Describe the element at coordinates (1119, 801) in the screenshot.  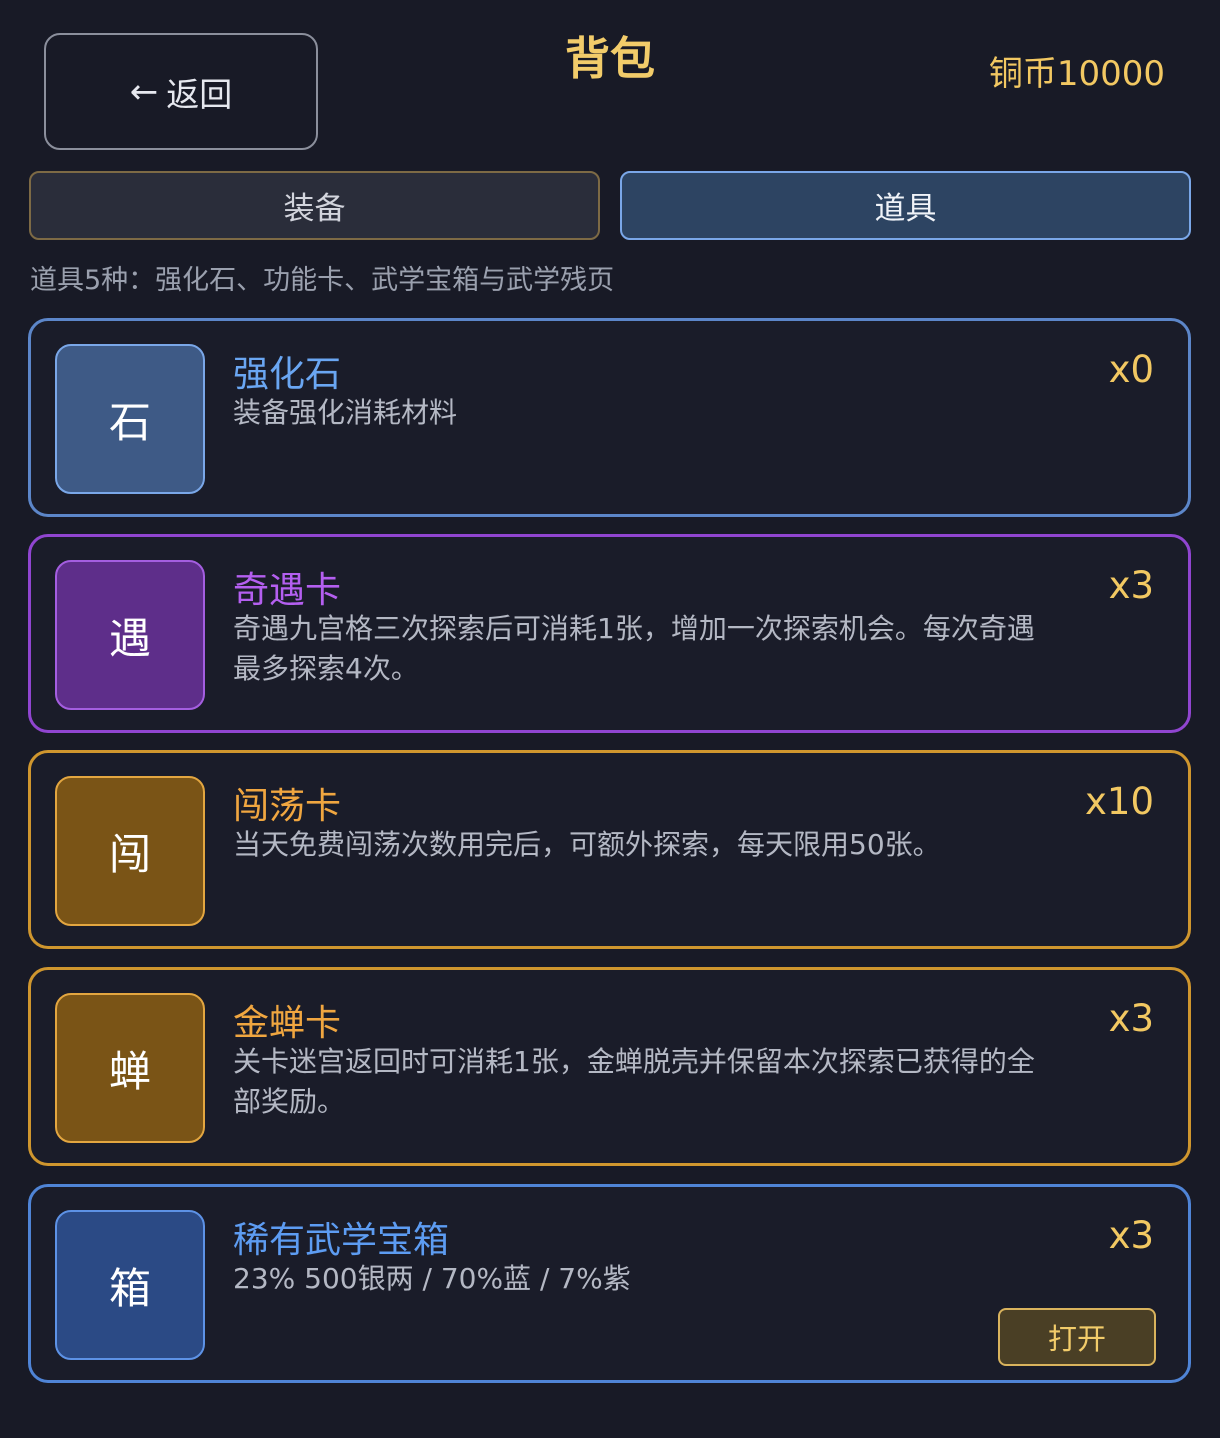
I see `item-count: x10` at that location.